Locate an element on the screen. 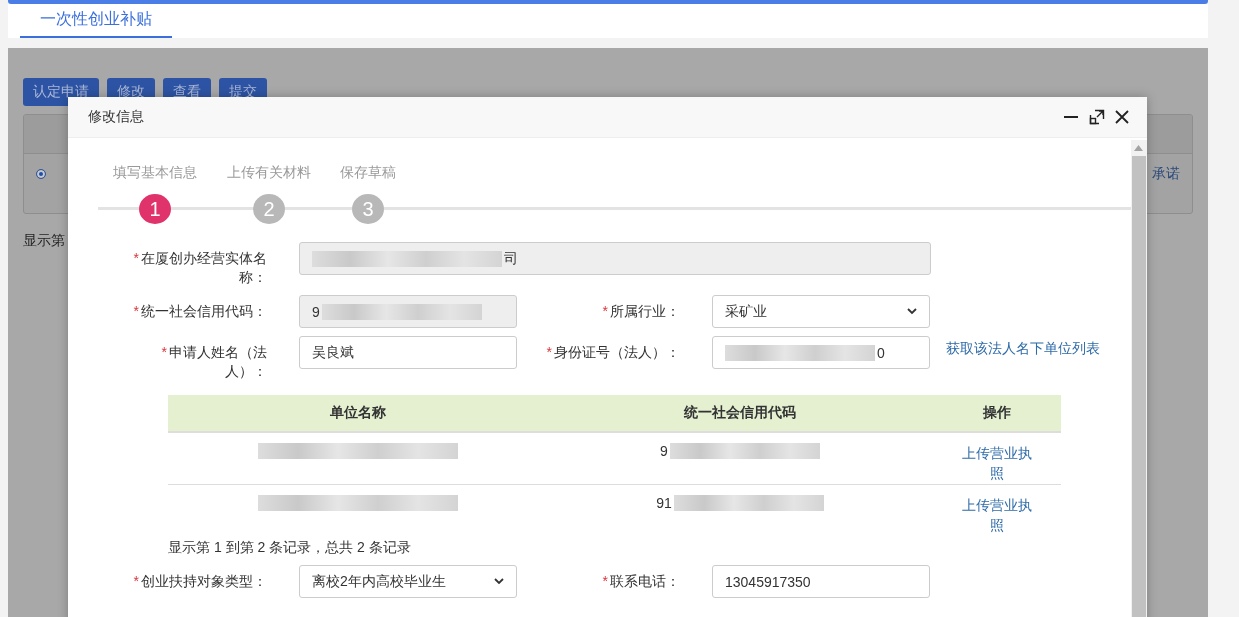 This screenshot has height=617, width=1239. table-cell: 9 is located at coordinates (664, 451).